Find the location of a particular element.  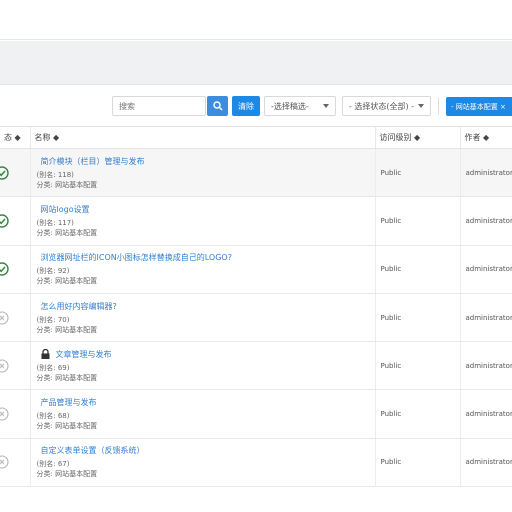

article-title: 产品管理与发布 is located at coordinates (69, 402).